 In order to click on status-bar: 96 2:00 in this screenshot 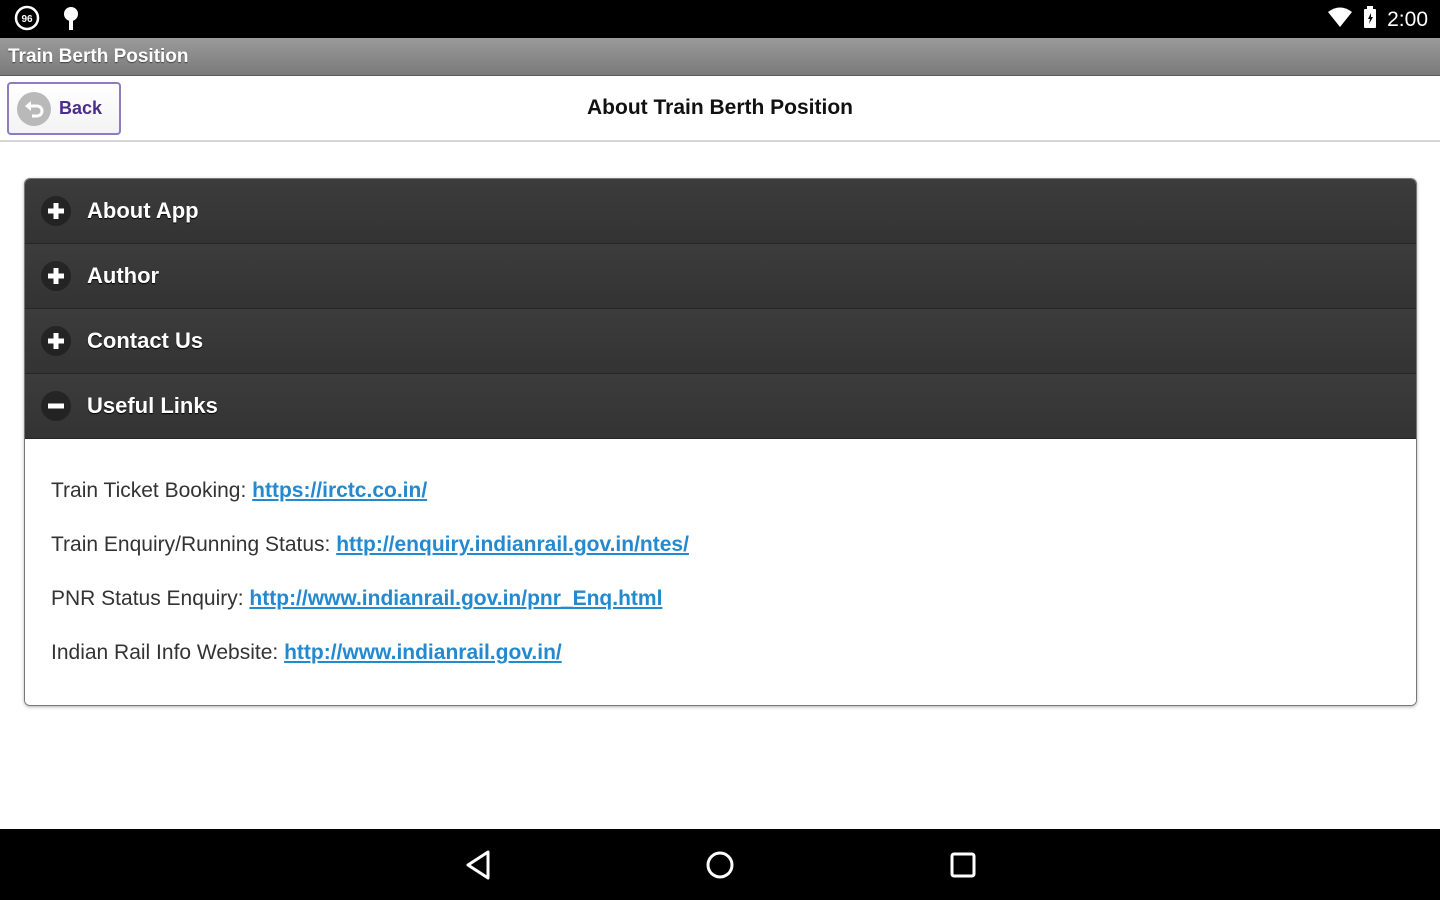, I will do `click(720, 19)`.